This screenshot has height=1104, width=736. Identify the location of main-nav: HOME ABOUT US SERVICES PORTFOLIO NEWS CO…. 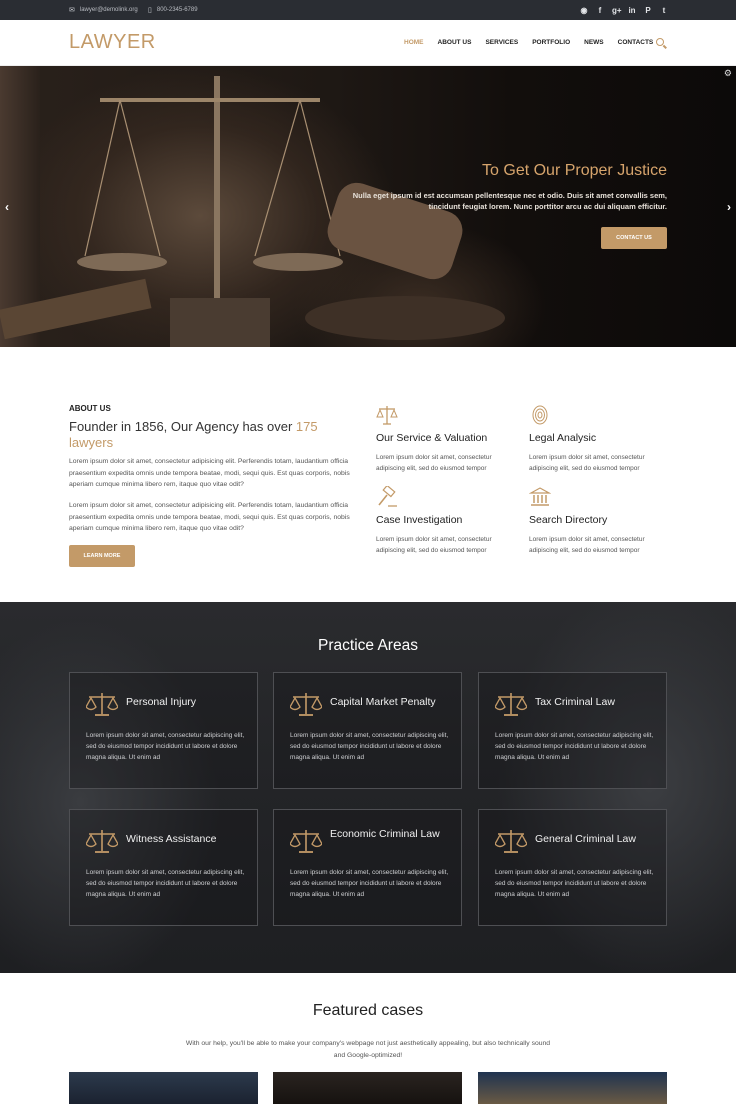
(535, 42).